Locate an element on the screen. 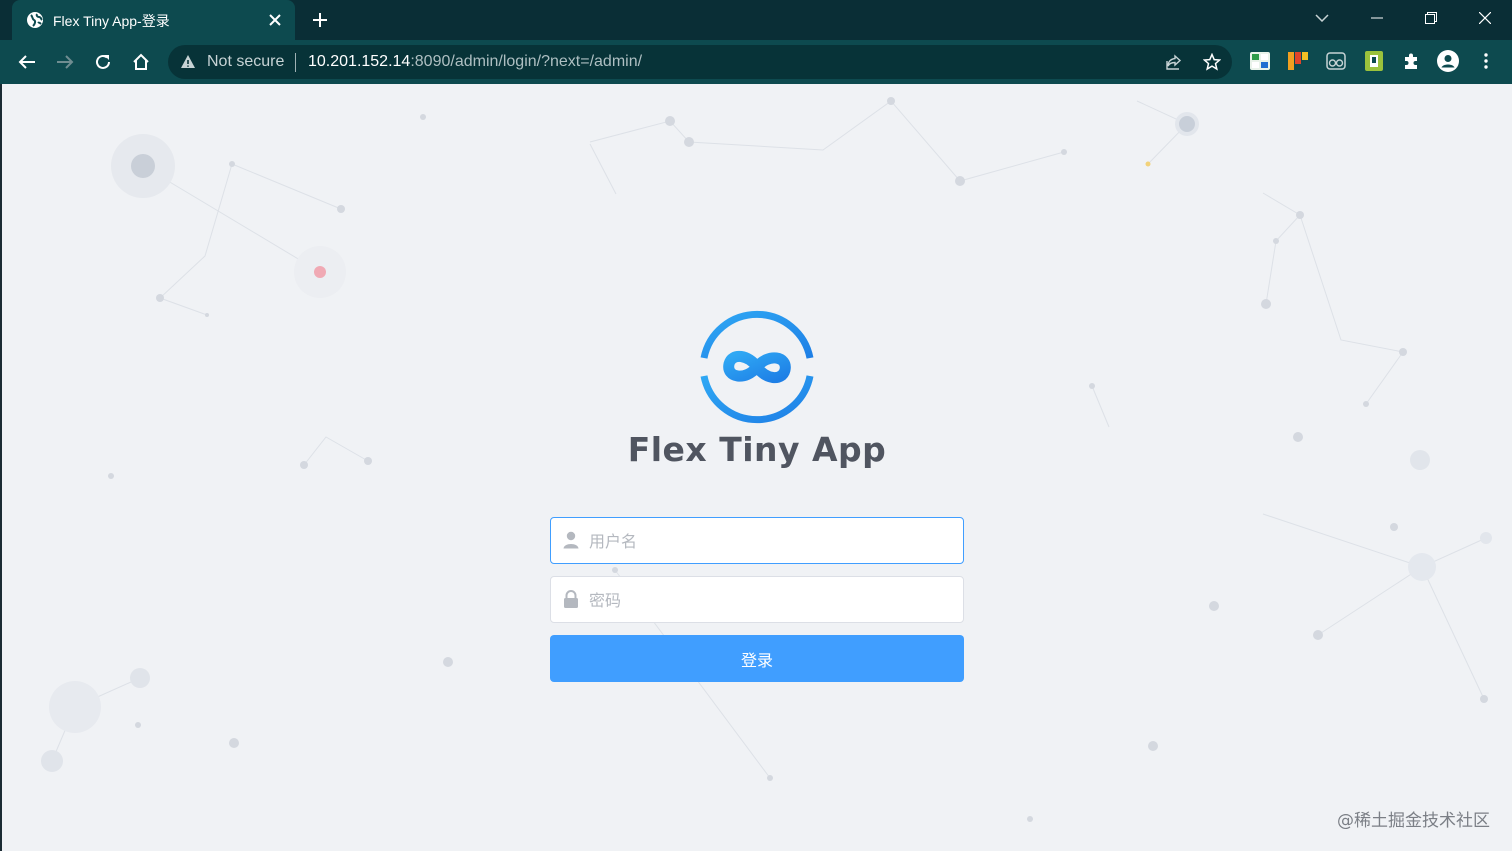  username-field is located at coordinates (757, 541).